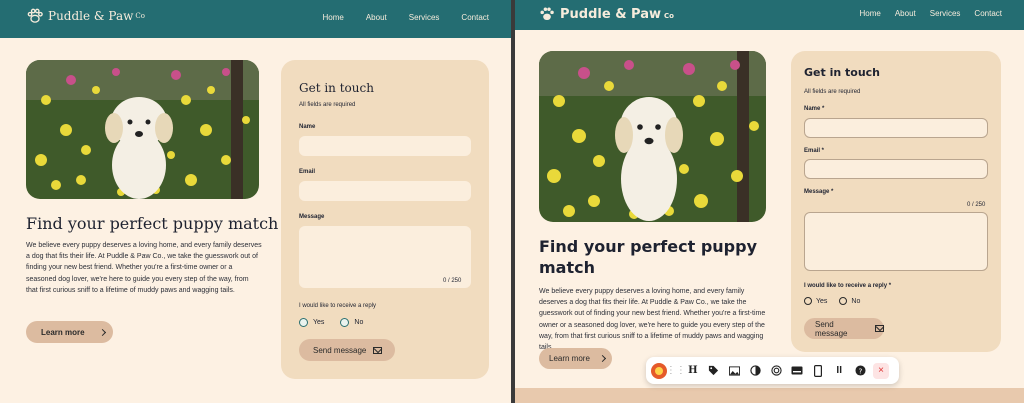  Describe the element at coordinates (307, 127) in the screenshot. I see `name-label: Name` at that location.